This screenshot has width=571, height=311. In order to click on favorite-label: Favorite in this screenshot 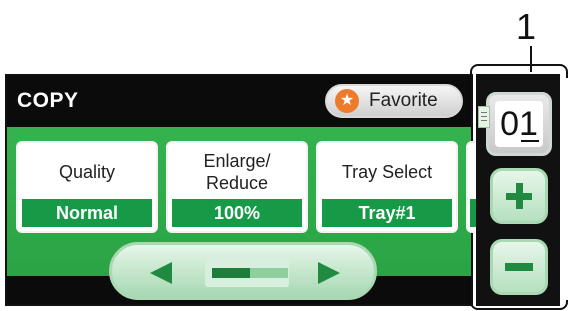, I will do `click(403, 100)`.